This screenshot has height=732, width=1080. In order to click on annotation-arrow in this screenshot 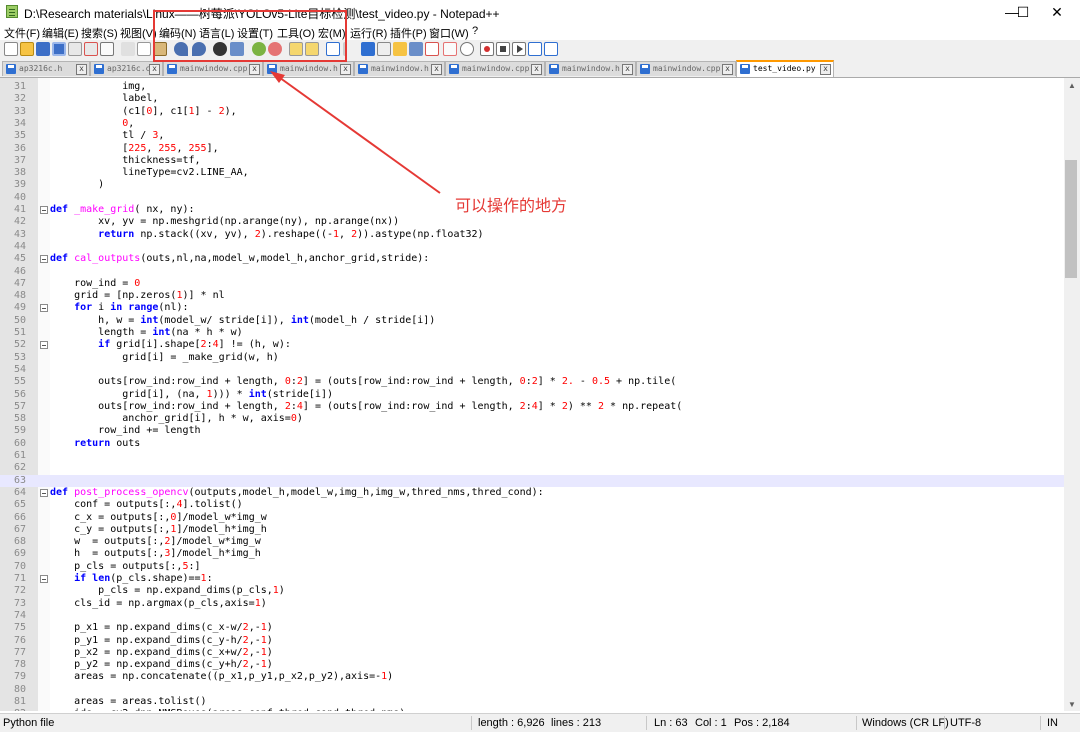, I will do `click(355, 132)`.